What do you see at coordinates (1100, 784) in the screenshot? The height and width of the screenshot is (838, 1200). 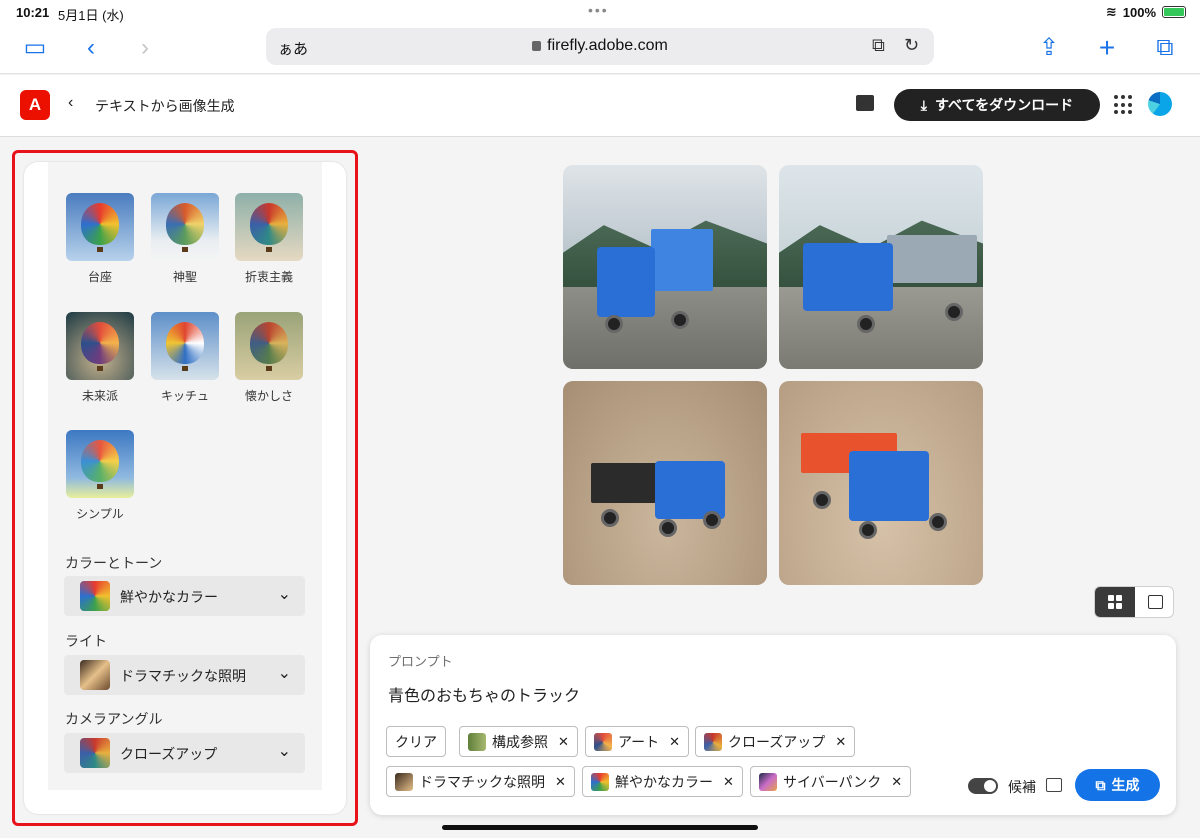 I see `generate-icon: ⧉` at bounding box center [1100, 784].